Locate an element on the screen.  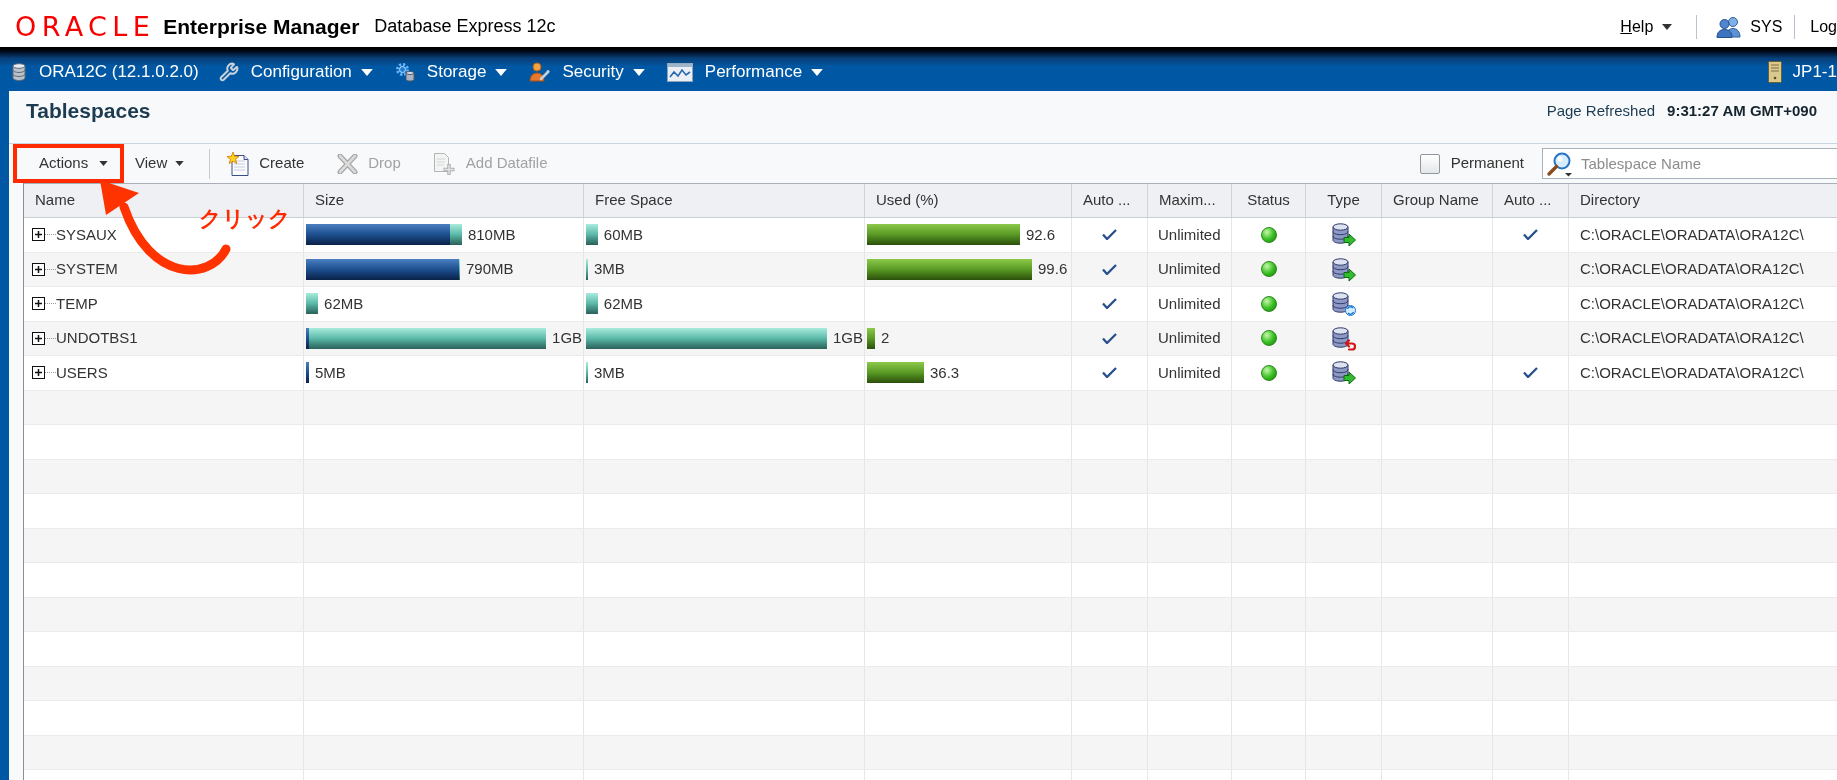
refresh-label: Page Refreshed is located at coordinates (1601, 110).